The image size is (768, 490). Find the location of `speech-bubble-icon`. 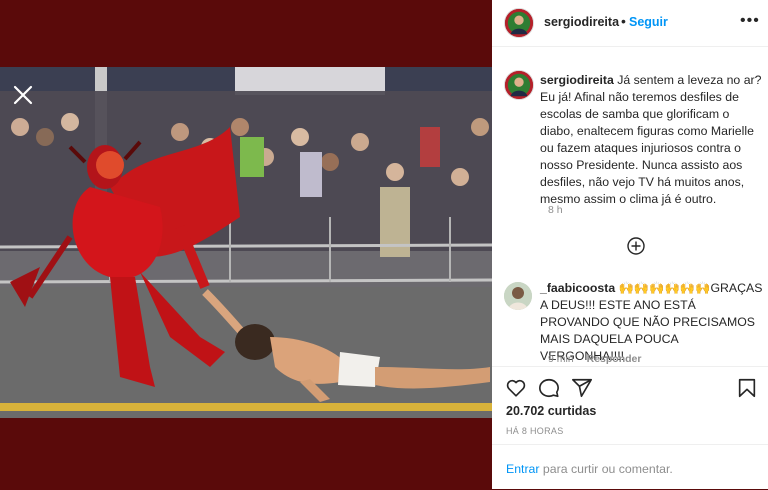

speech-bubble-icon is located at coordinates (549, 388).